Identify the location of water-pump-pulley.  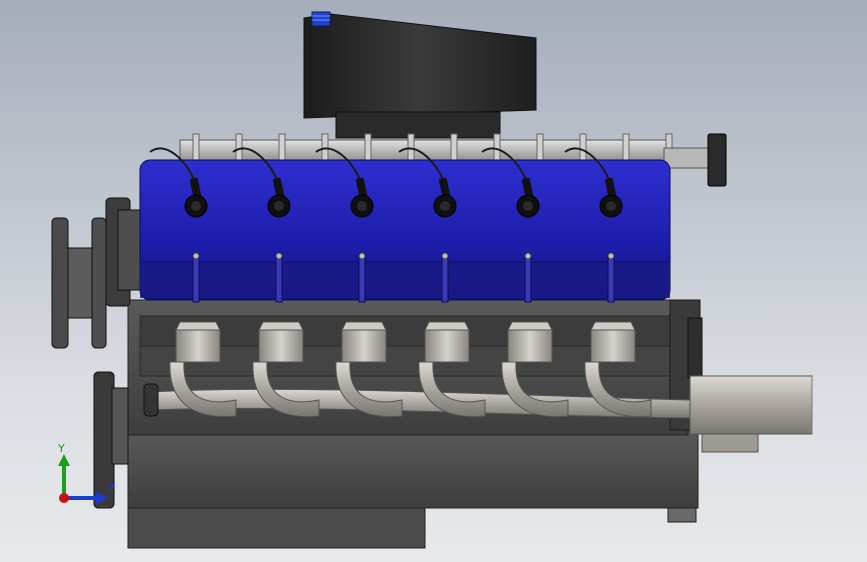
(96, 273).